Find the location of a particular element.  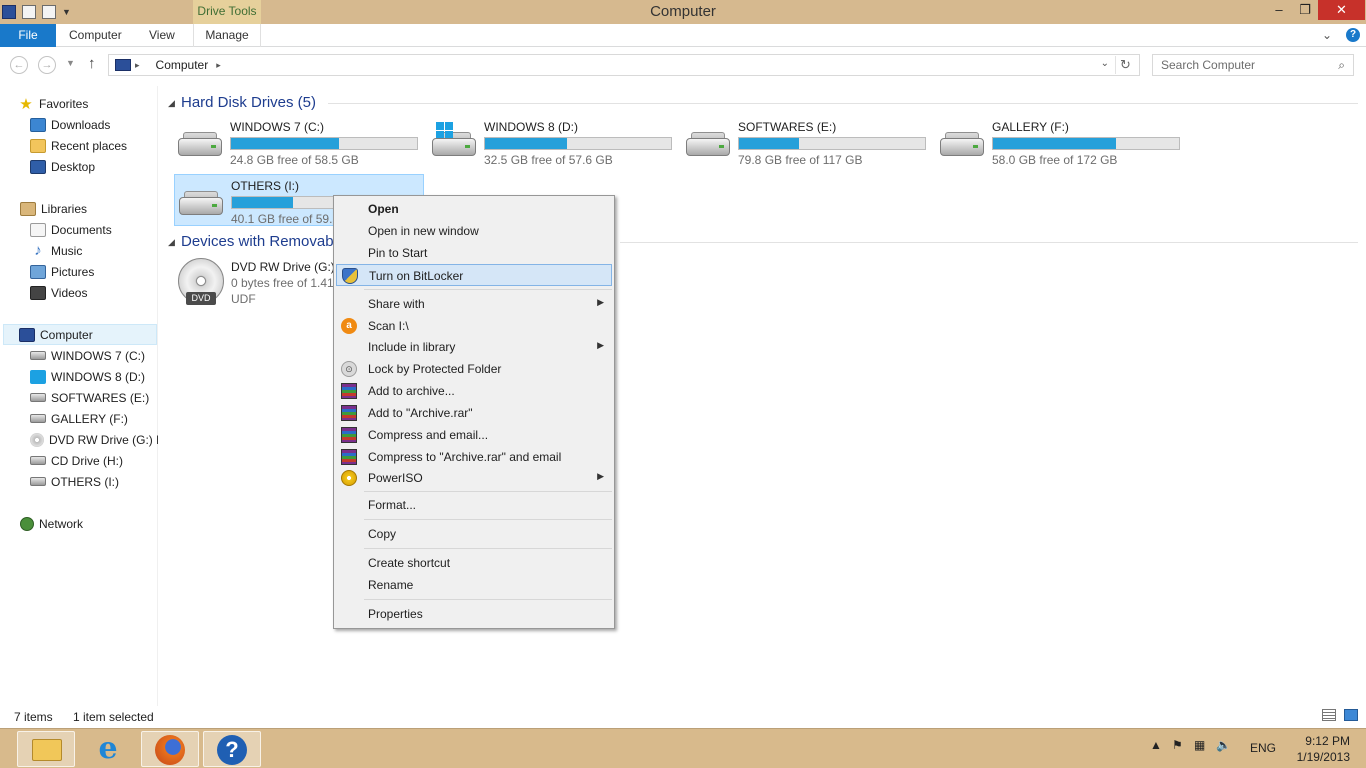

menu-create-shortcut: Create shortcut is located at coordinates (474, 563).